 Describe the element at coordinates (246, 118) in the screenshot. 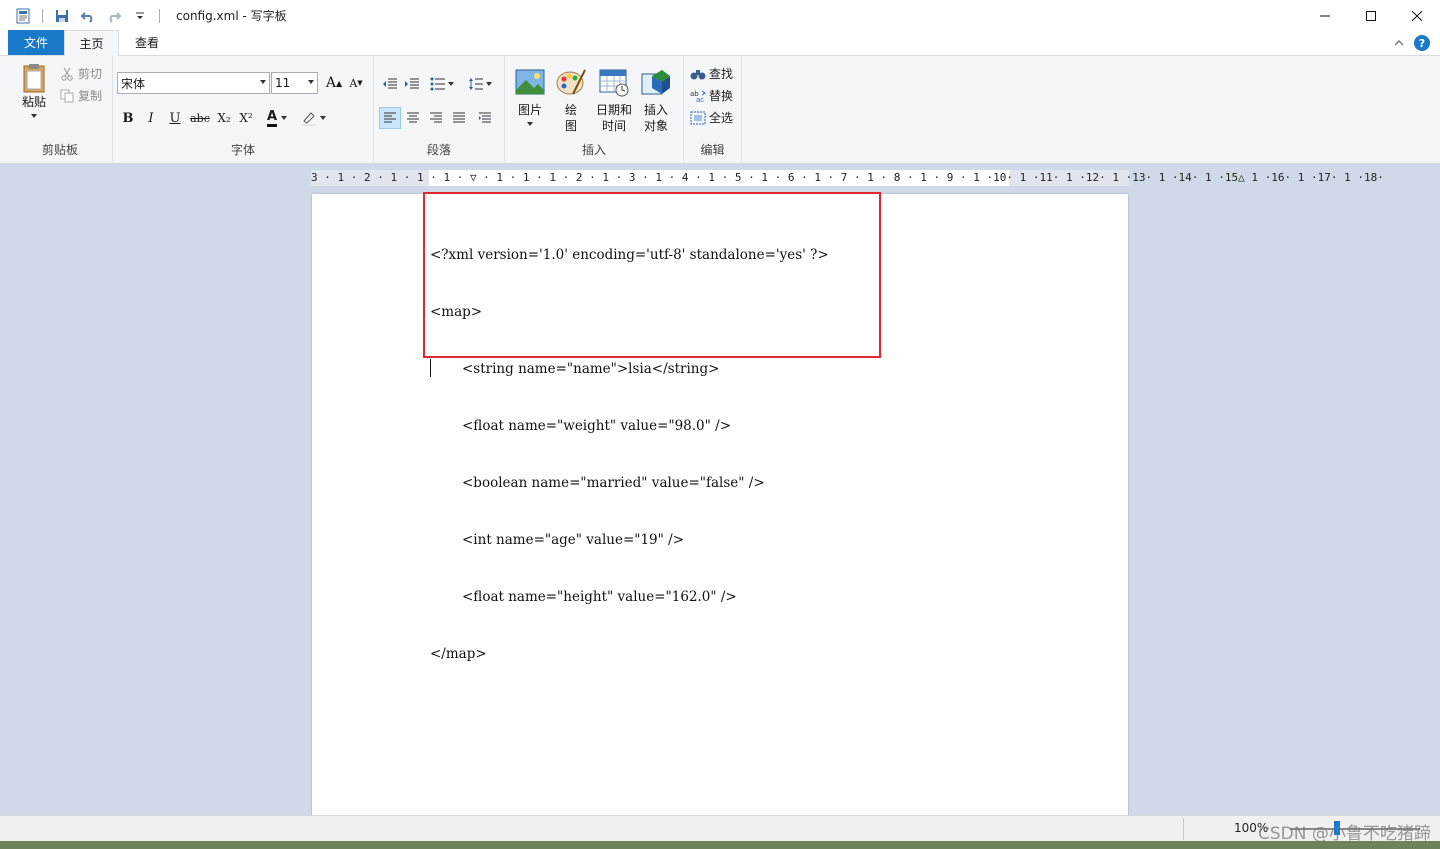

I see `superscript-button: X²` at that location.